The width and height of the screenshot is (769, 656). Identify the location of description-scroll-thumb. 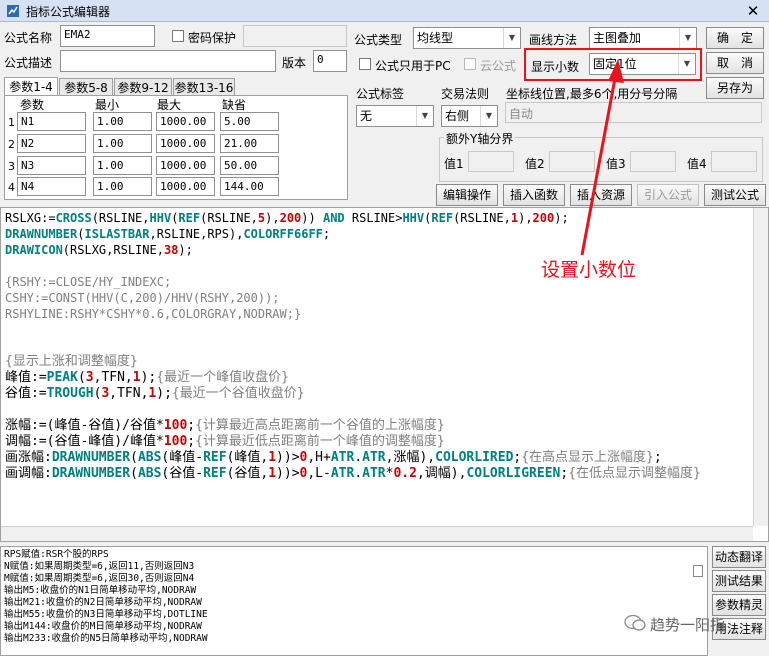
(698, 571).